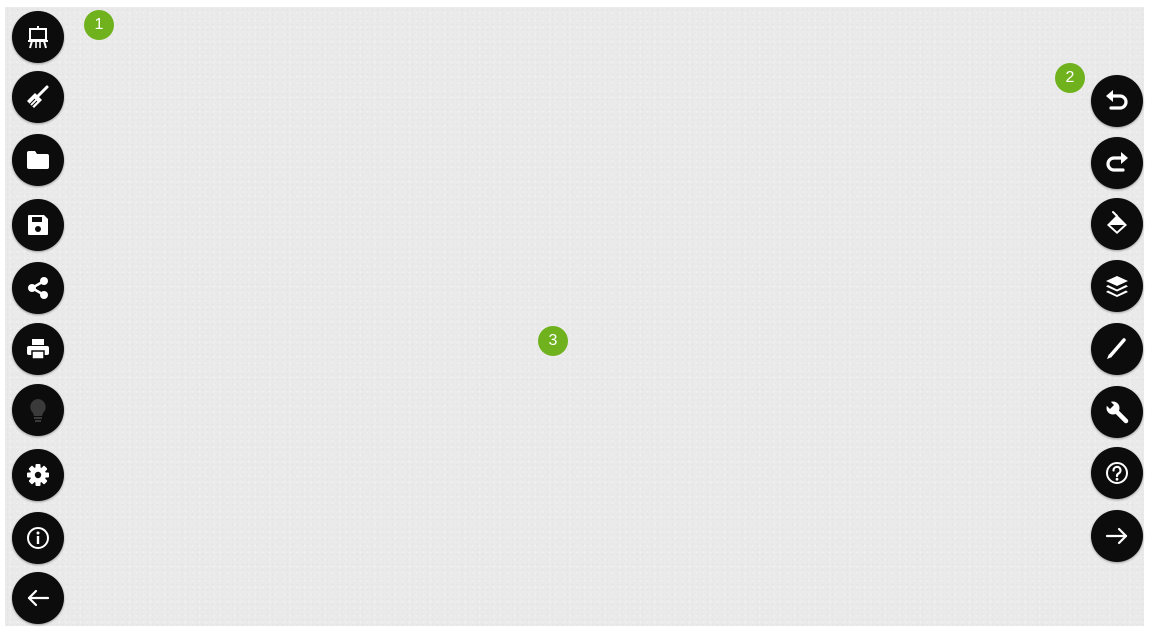 The image size is (1151, 628). I want to click on fill-button, so click(1117, 224).